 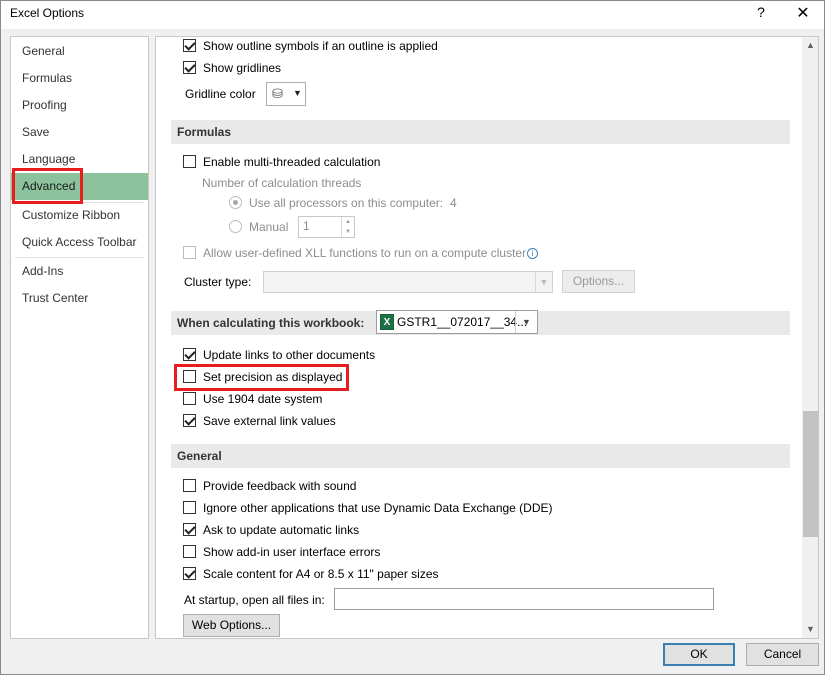 What do you see at coordinates (79, 257) in the screenshot?
I see `sidebar-divider` at bounding box center [79, 257].